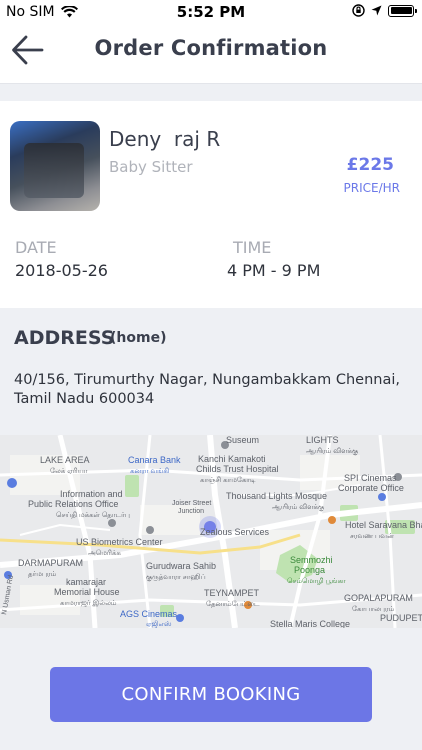  I want to click on map-label: Thousand Lights Mosque, so click(276, 496).